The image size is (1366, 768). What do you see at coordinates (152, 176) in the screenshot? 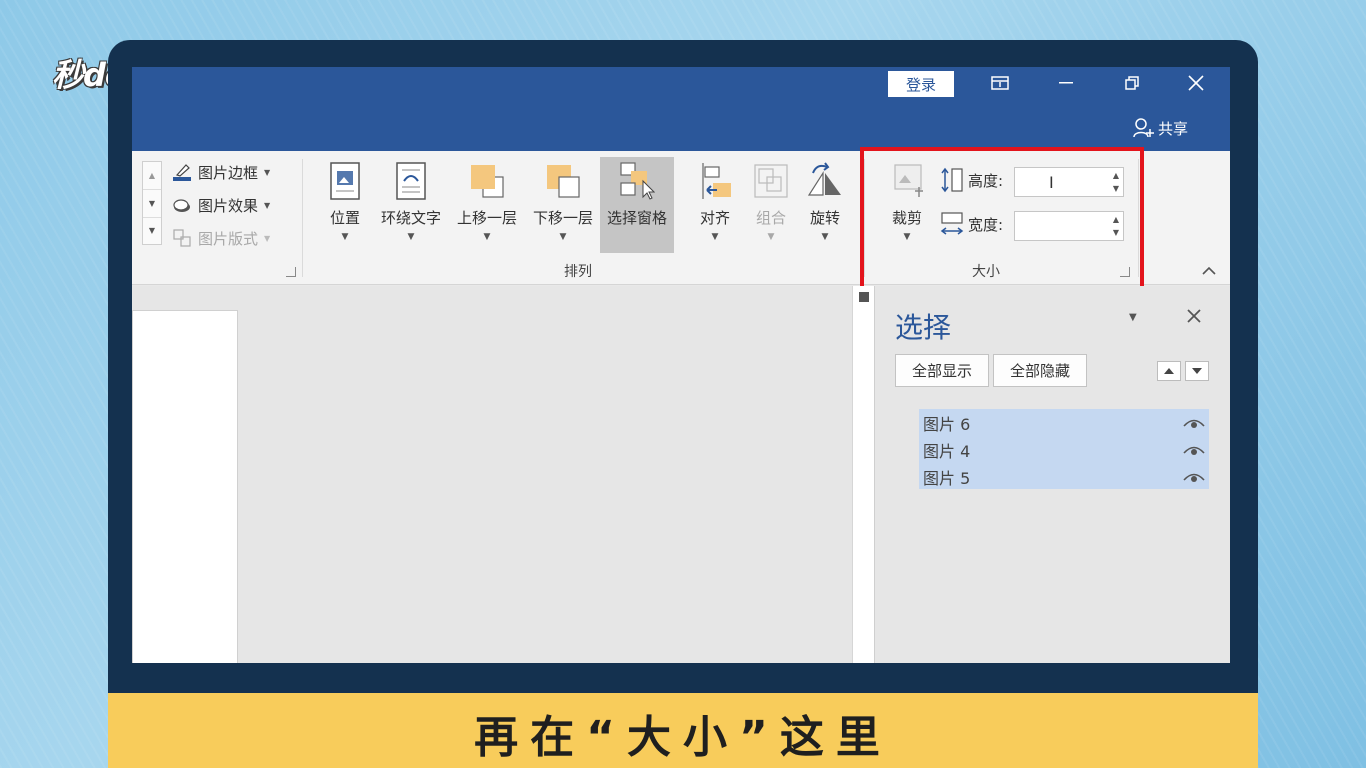
I see `gallery-up-arrow: ▲` at bounding box center [152, 176].